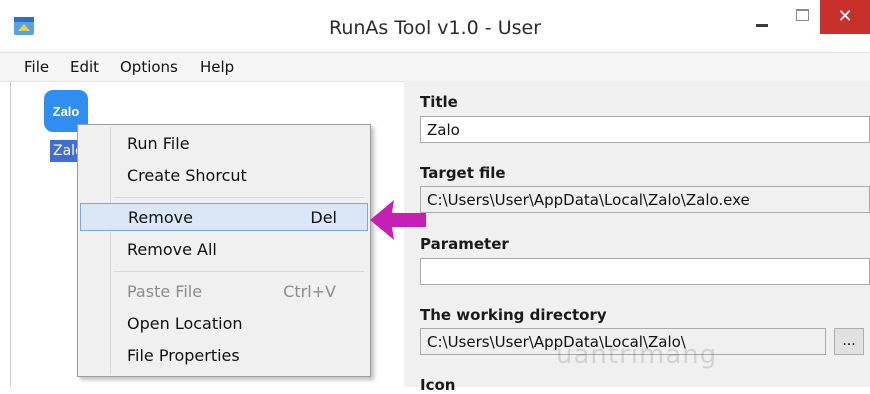 The width and height of the screenshot is (870, 394). What do you see at coordinates (223, 291) in the screenshot?
I see `menu-item-paste-file: Paste File Ctrl+V` at bounding box center [223, 291].